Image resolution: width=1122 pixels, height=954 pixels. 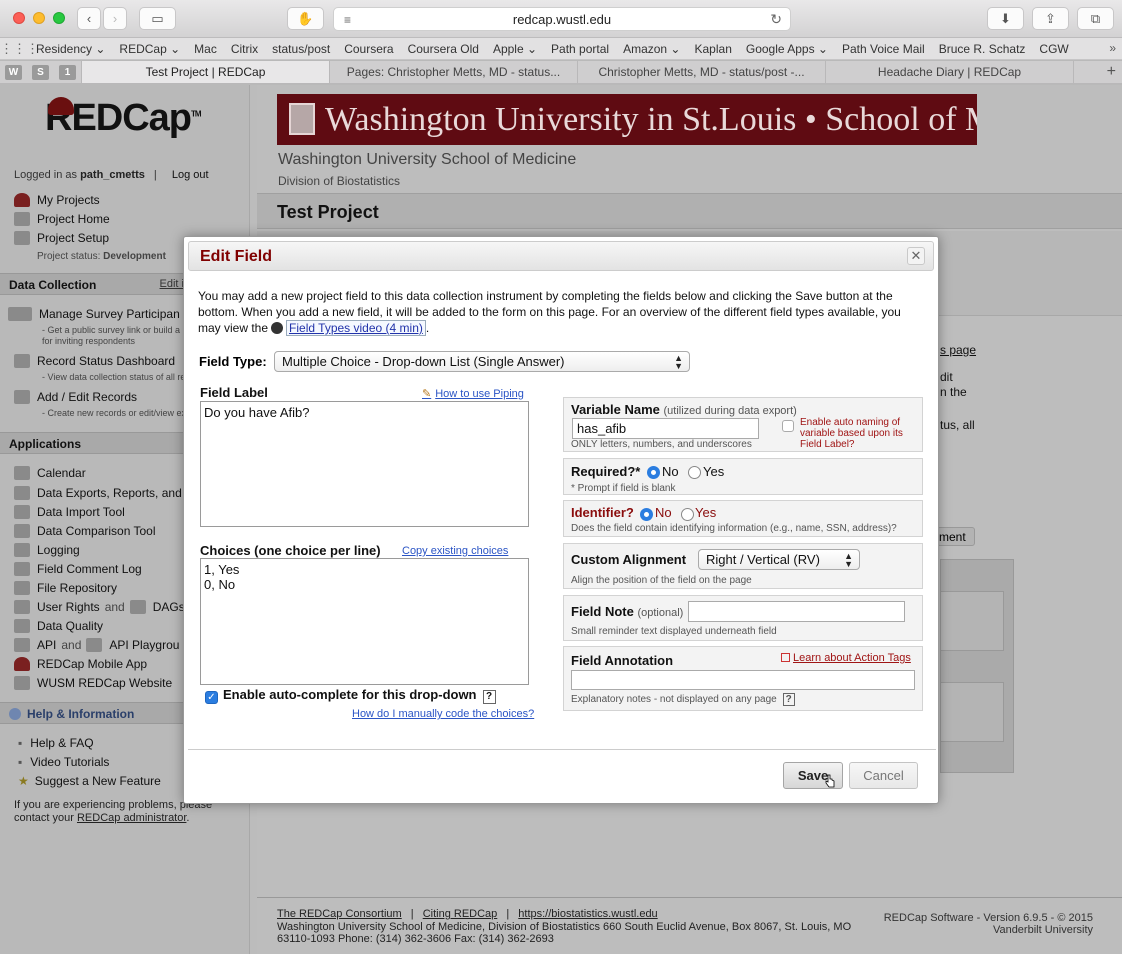 I want to click on sidebar-item-manage-survey: Manage Survey Participan, so click(x=94, y=314).